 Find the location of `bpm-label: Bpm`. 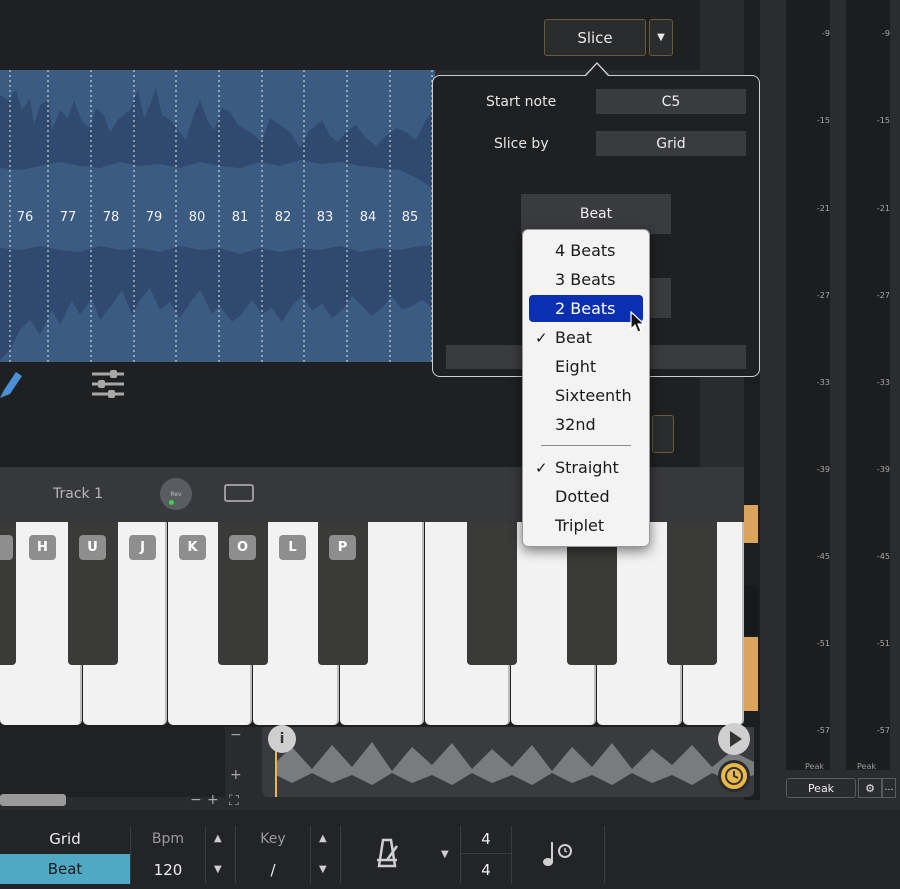

bpm-label: Bpm is located at coordinates (168, 839).